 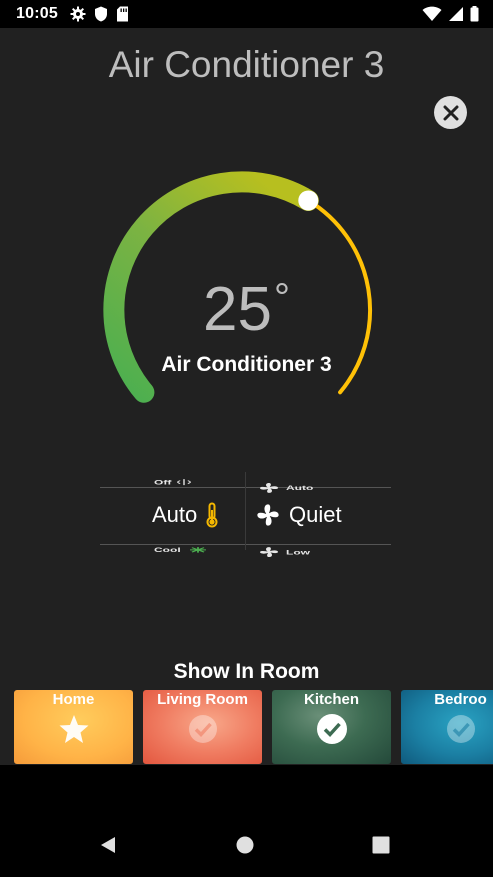 What do you see at coordinates (108, 845) in the screenshot?
I see `back-icon` at bounding box center [108, 845].